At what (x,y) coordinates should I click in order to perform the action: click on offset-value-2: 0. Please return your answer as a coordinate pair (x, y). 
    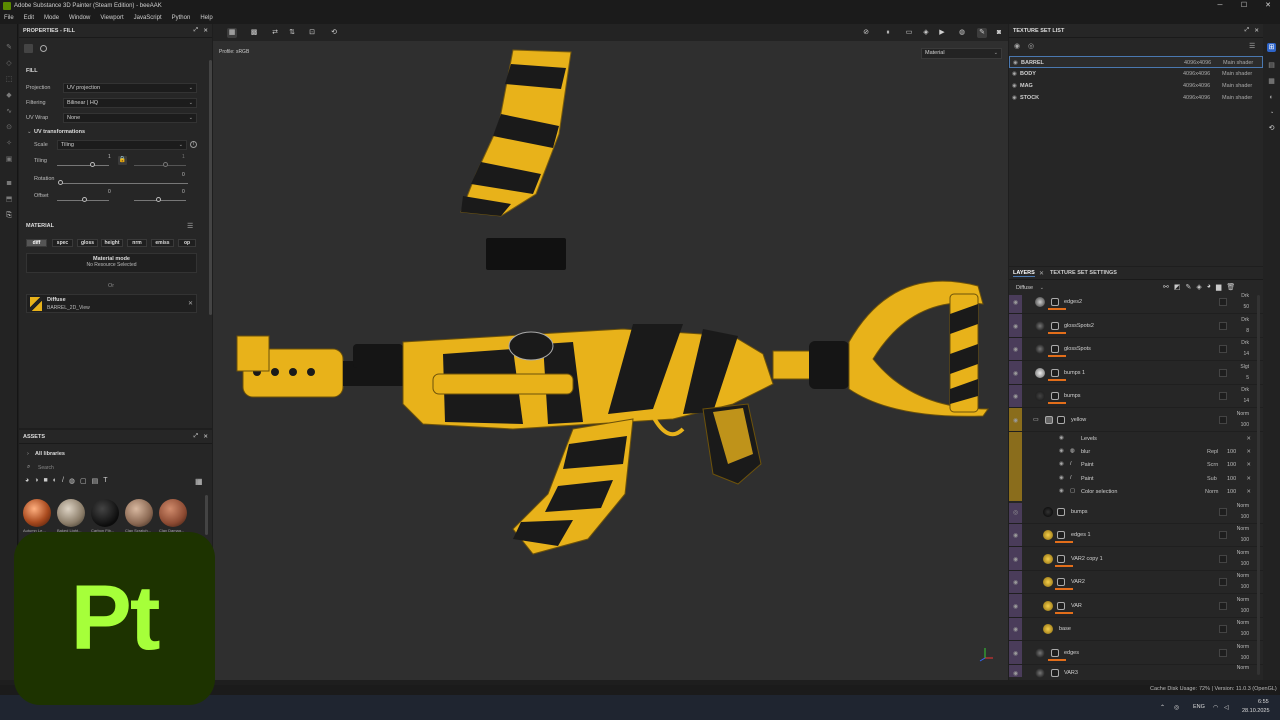
    Looking at the image, I should click on (183, 192).